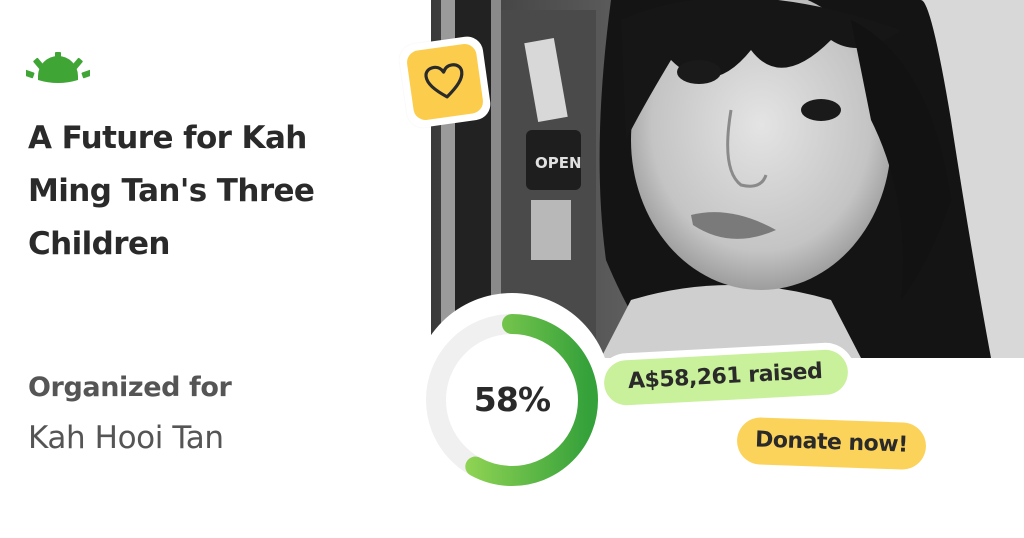 The image size is (1024, 538). I want to click on amount-raised-label: A$58,261 raised, so click(726, 377).